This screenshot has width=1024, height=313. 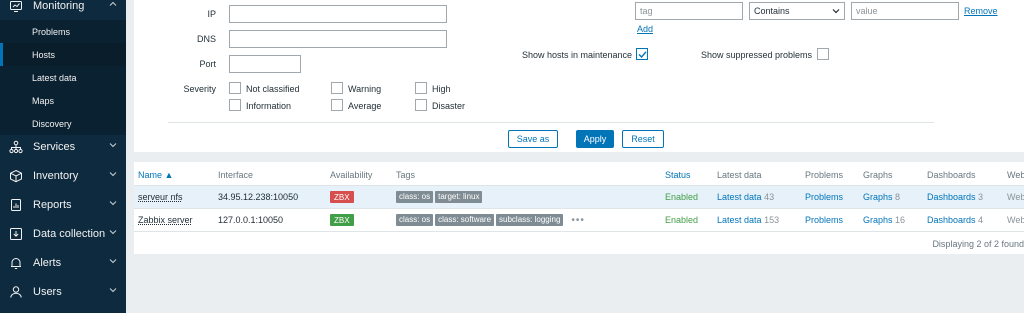 What do you see at coordinates (235, 88) in the screenshot?
I see `severity-not-classified-checkbox` at bounding box center [235, 88].